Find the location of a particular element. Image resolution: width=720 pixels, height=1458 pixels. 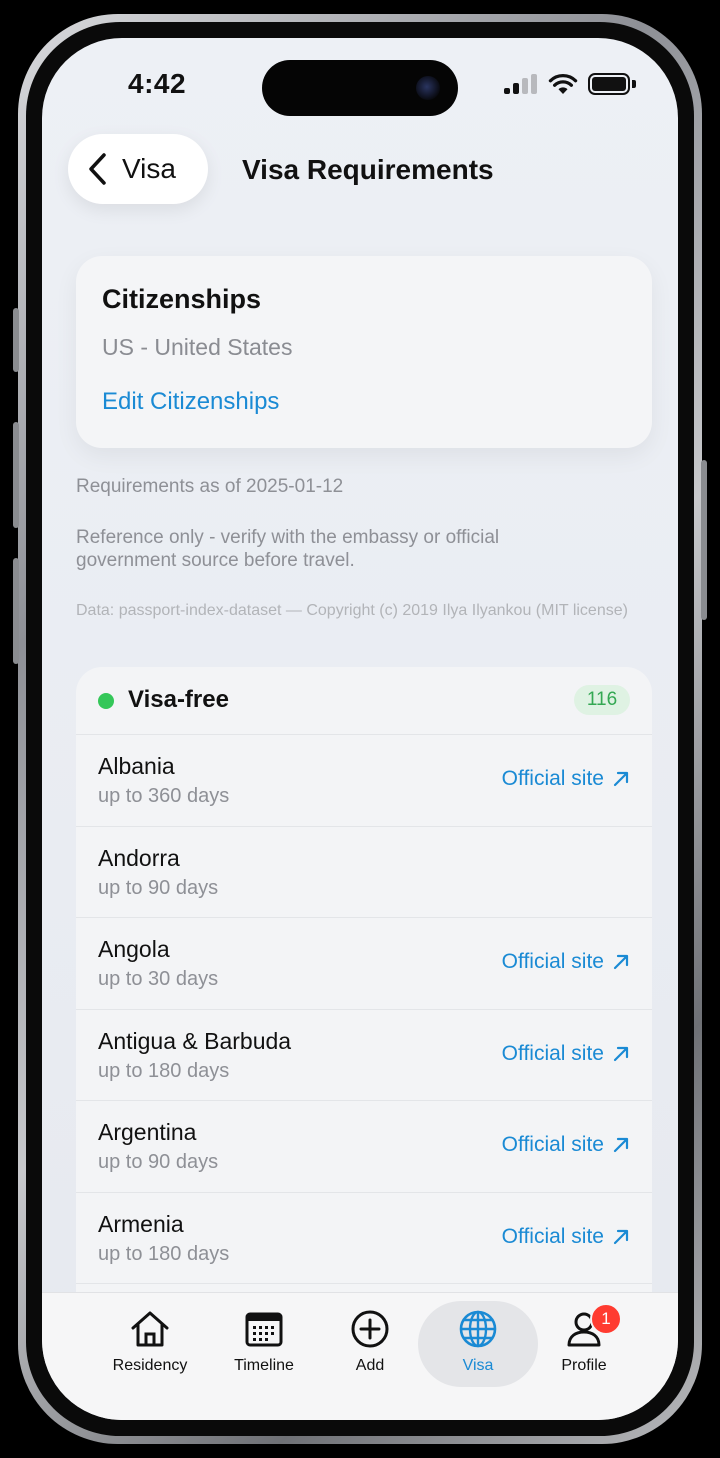

requirements-date: Requirements as of 2025-01-12 is located at coordinates (210, 486).